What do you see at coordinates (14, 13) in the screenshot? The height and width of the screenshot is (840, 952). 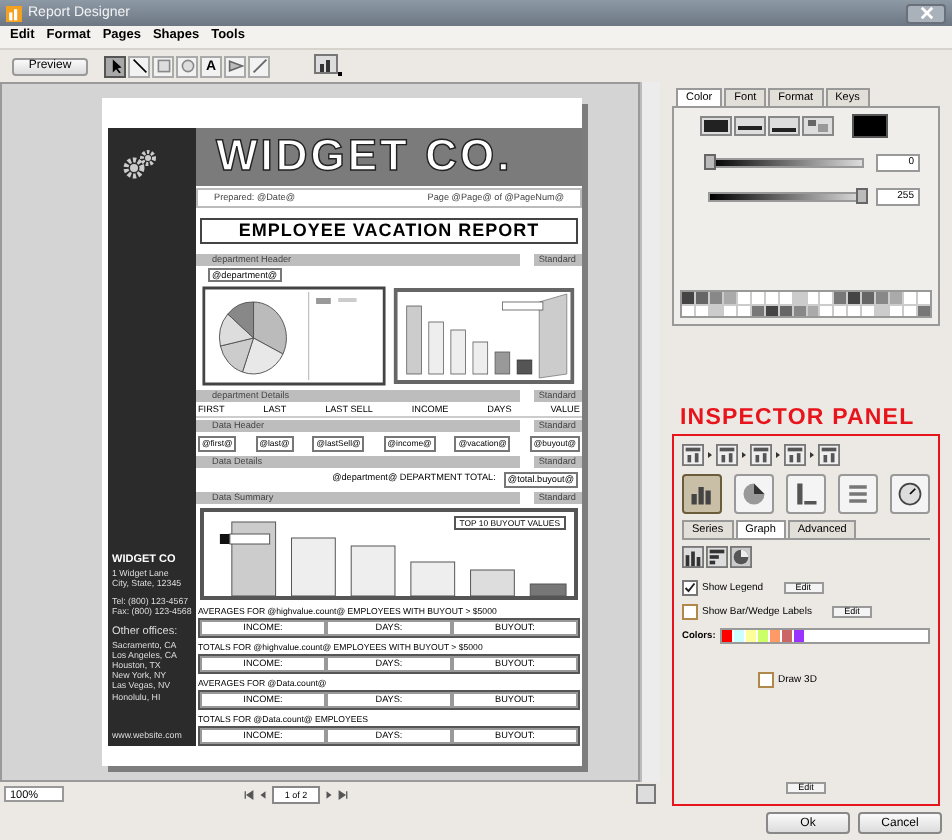 I see `app-icon` at bounding box center [14, 13].